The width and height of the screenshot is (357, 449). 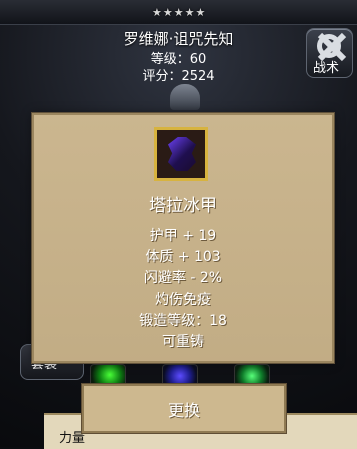 What do you see at coordinates (329, 46) in the screenshot?
I see `gear-icon` at bounding box center [329, 46].